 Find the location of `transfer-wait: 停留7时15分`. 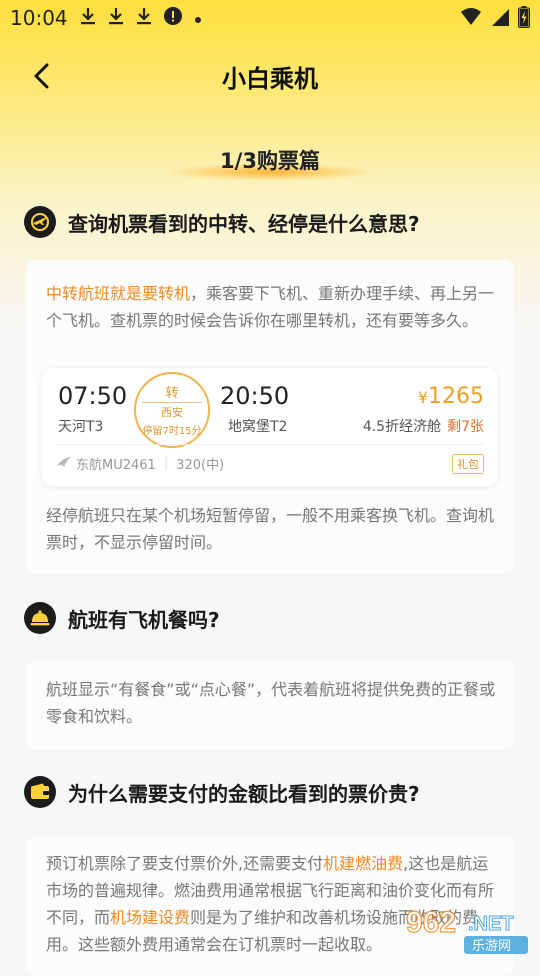

transfer-wait: 停留7时15分 is located at coordinates (172, 431).